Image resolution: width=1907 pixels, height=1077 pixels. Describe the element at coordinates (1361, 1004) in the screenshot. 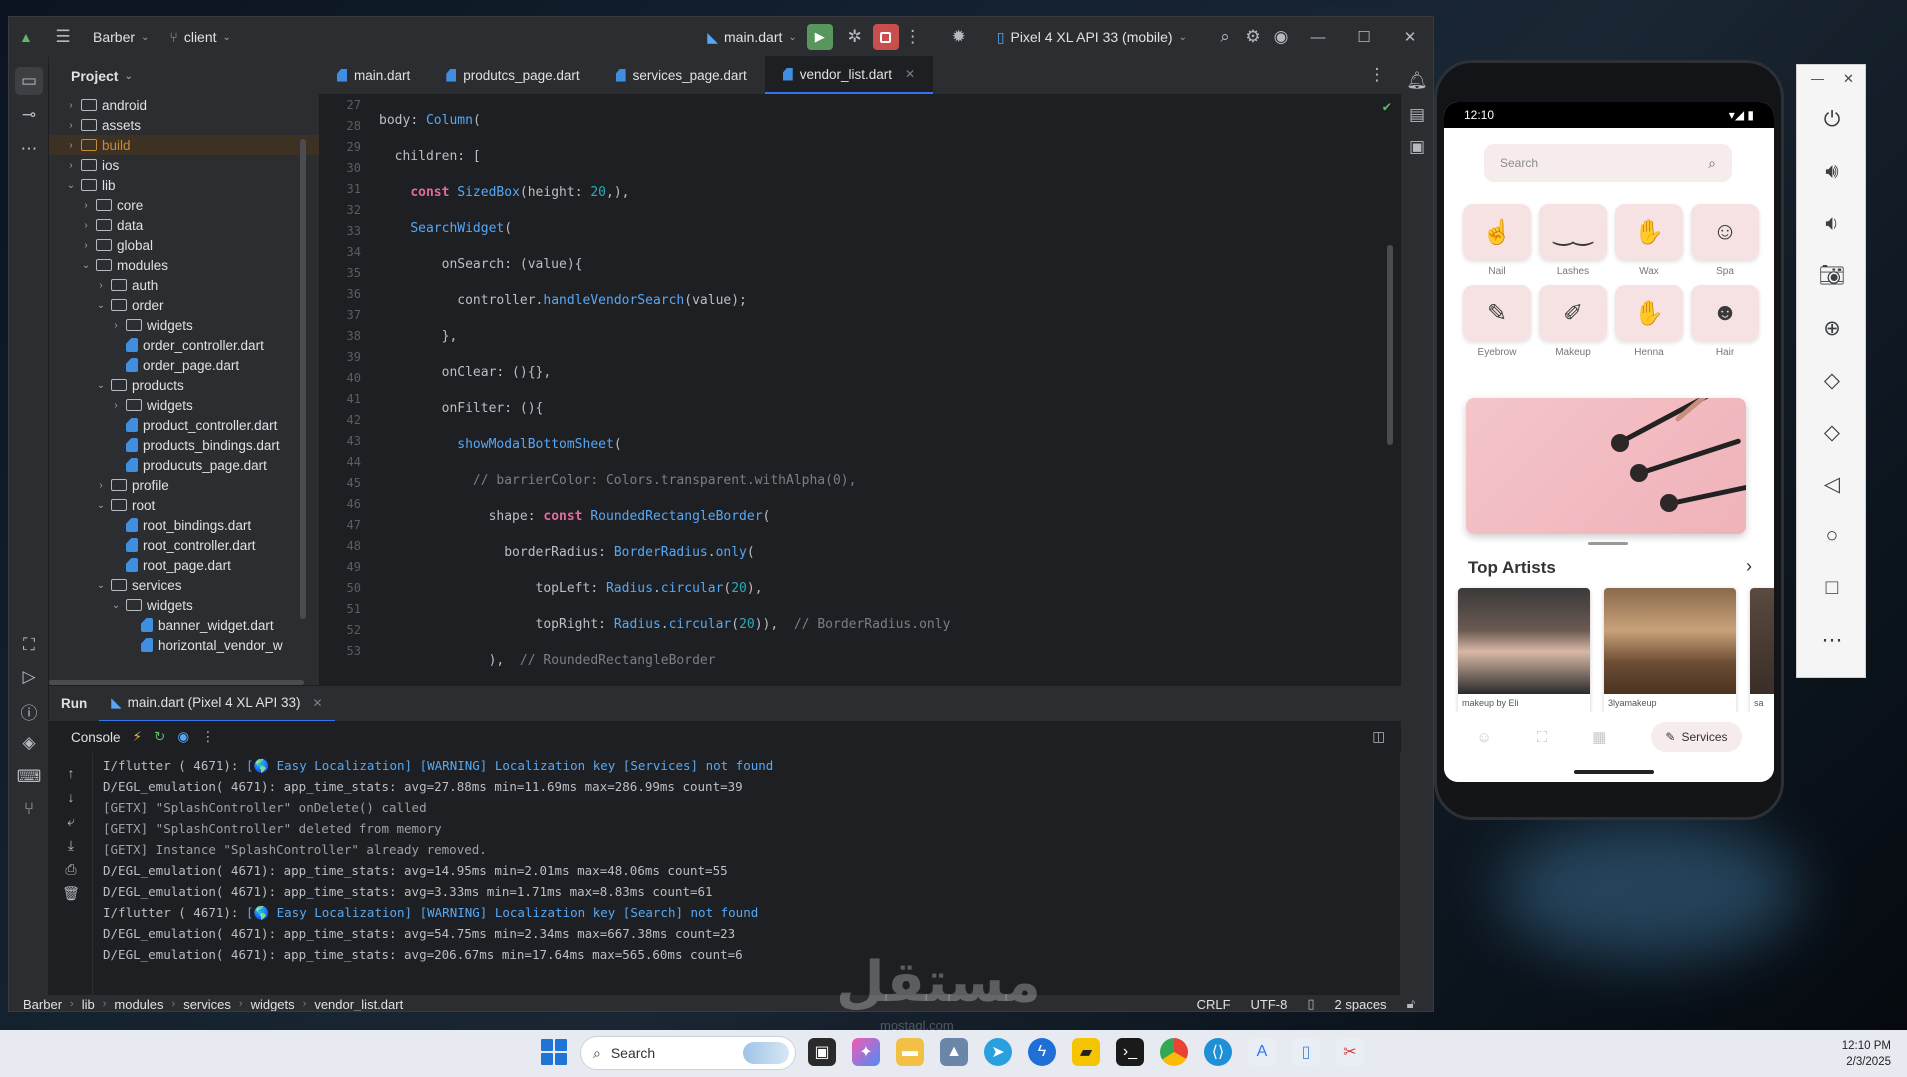

I see `indent-setting: 2 spaces` at that location.